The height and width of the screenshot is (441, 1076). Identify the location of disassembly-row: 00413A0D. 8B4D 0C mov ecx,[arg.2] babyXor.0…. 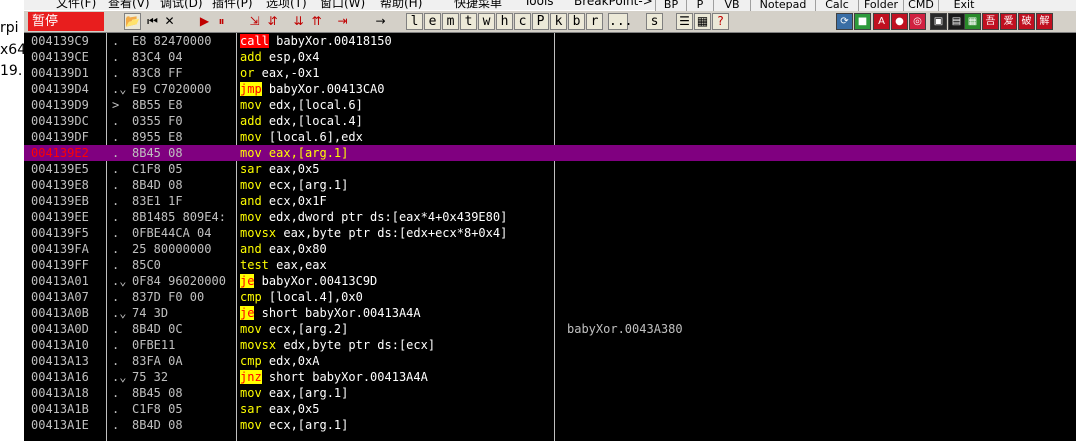
(550, 329).